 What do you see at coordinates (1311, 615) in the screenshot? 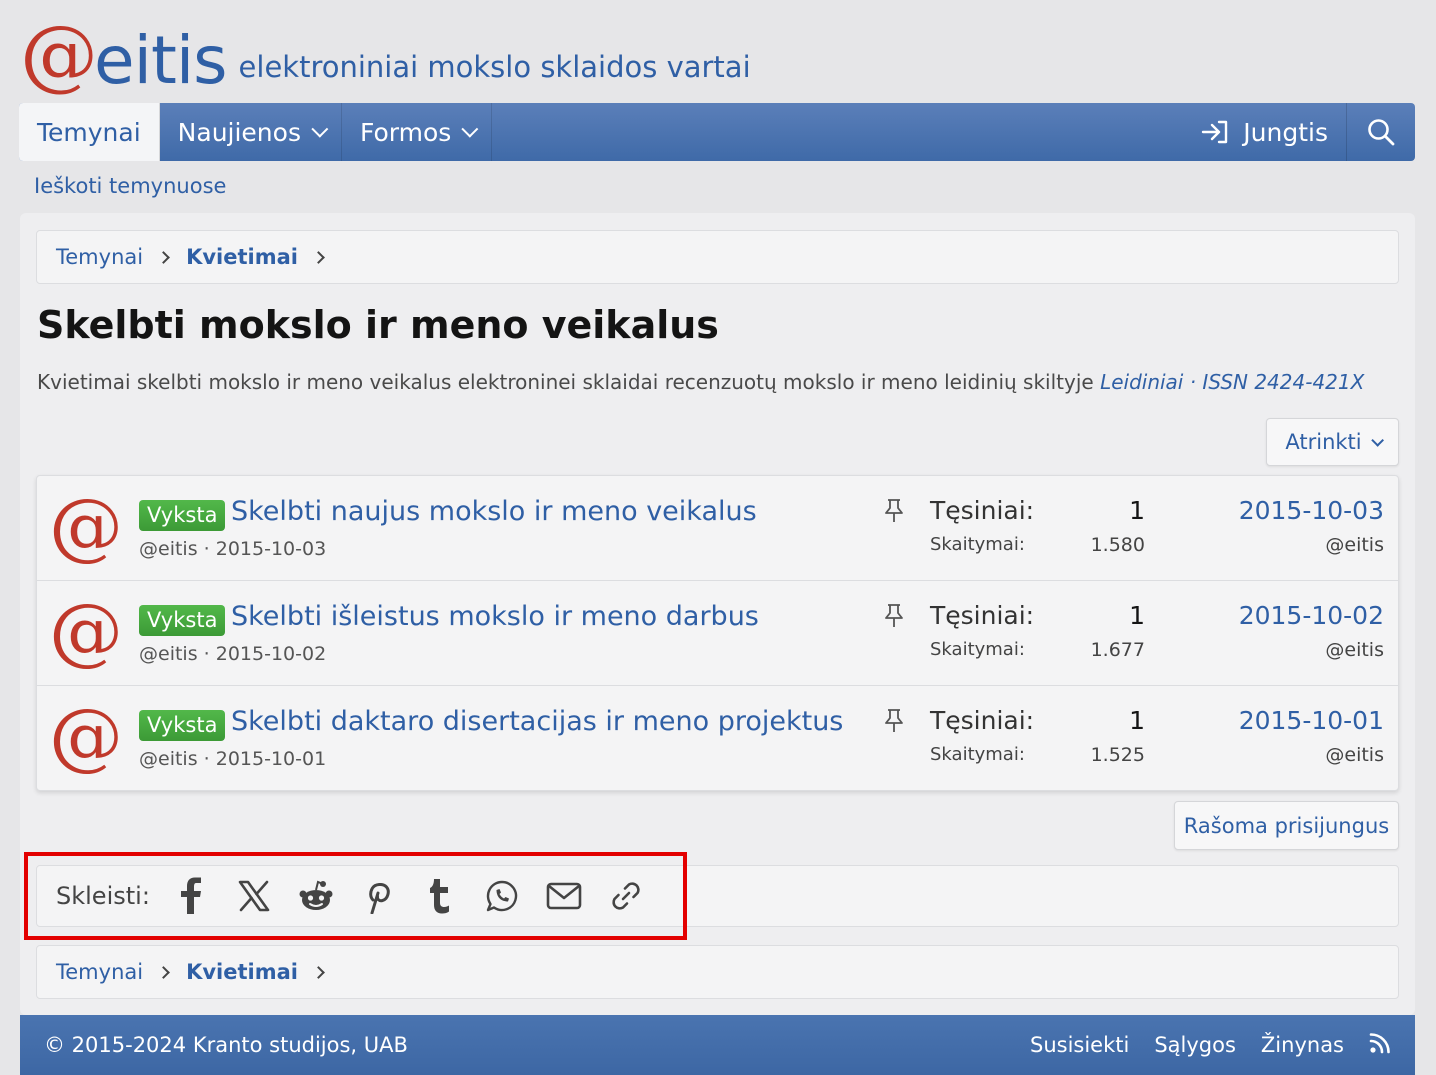
I see `last-post-date: 2015-10-02` at bounding box center [1311, 615].